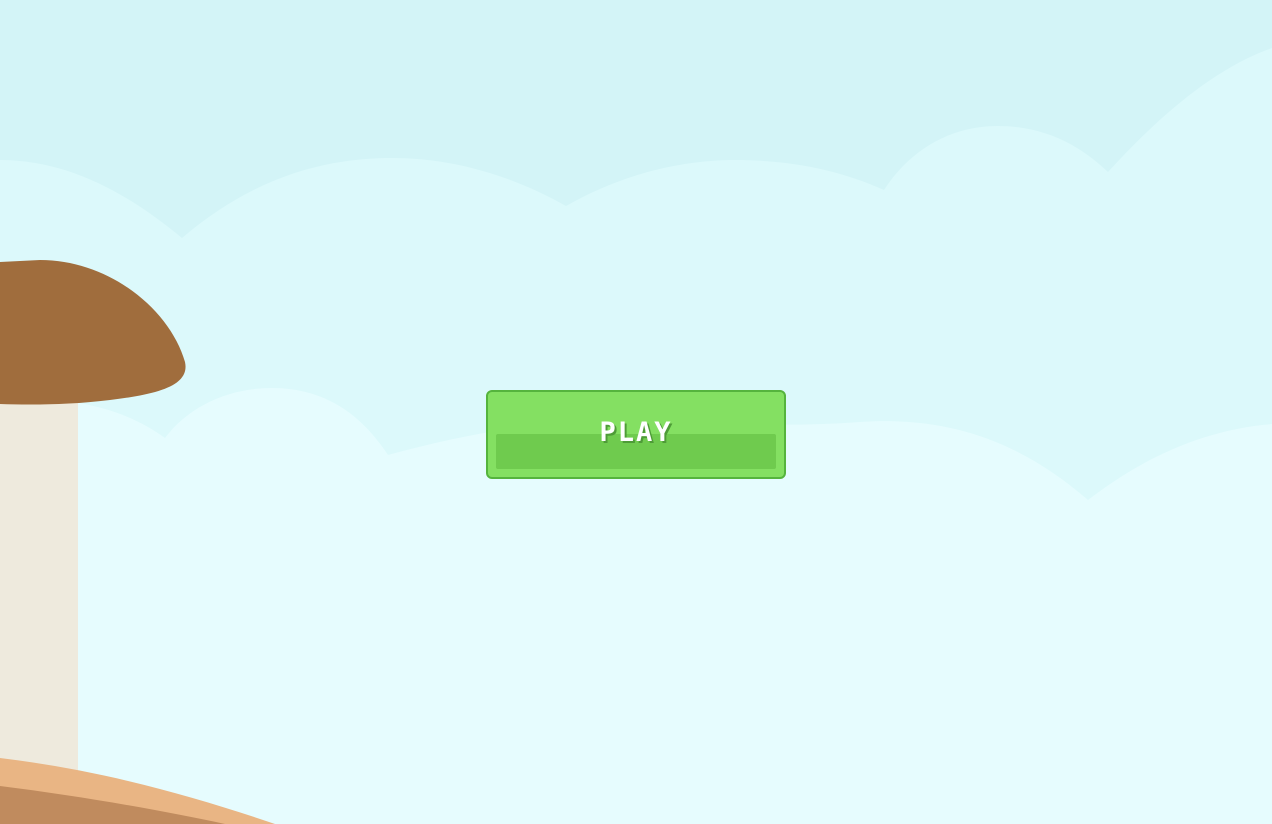 Image resolution: width=1272 pixels, height=824 pixels. I want to click on mushroom-stem, so click(39, 590).